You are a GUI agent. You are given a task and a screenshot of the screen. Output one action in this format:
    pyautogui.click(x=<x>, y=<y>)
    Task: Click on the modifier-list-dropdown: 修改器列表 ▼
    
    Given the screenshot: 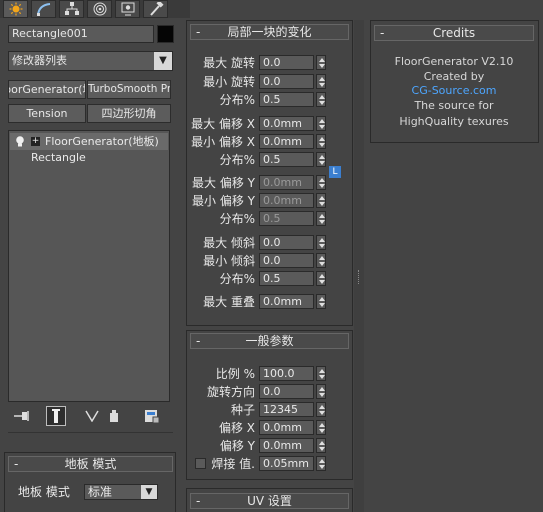 What is the action you would take?
    pyautogui.click(x=90, y=61)
    